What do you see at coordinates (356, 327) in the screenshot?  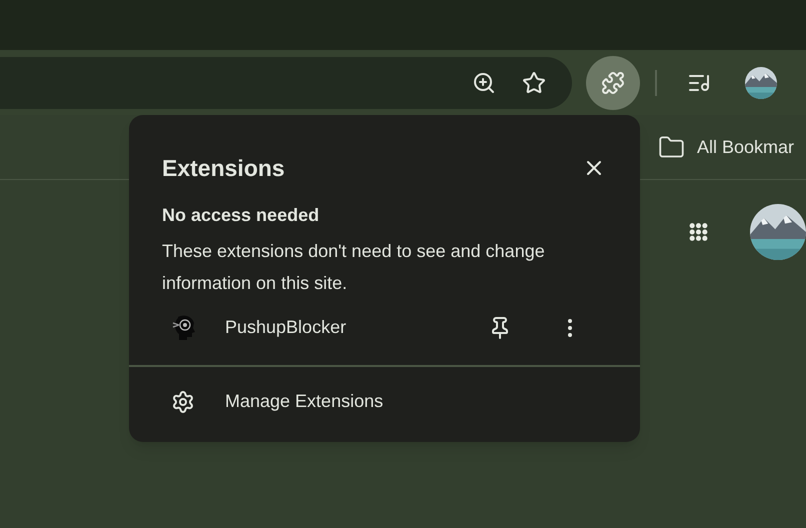 I see `extension-name: PushupBlocker` at bounding box center [356, 327].